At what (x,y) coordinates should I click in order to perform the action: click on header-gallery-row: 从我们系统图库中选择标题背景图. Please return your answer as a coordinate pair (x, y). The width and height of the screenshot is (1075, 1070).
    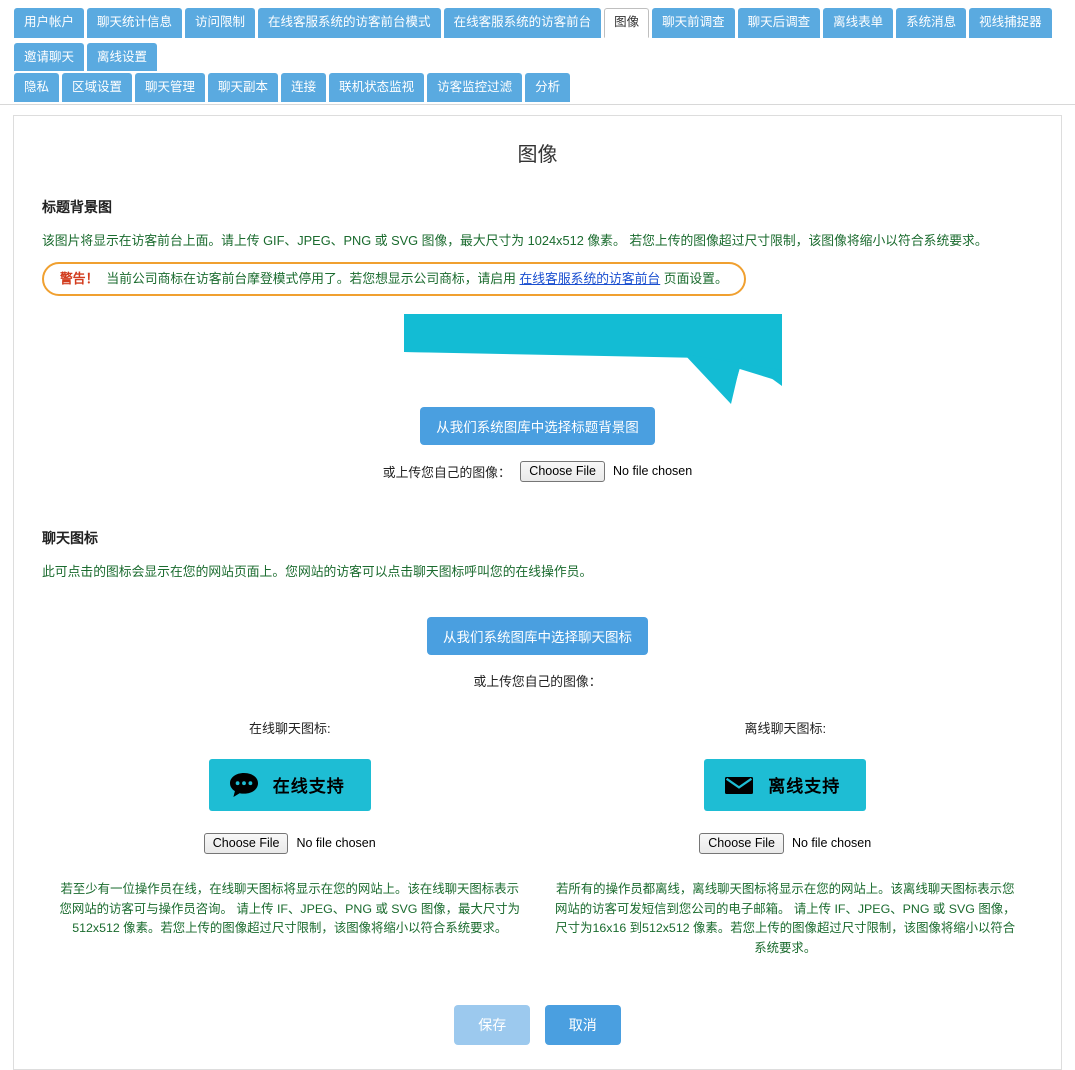
    Looking at the image, I should click on (537, 426).